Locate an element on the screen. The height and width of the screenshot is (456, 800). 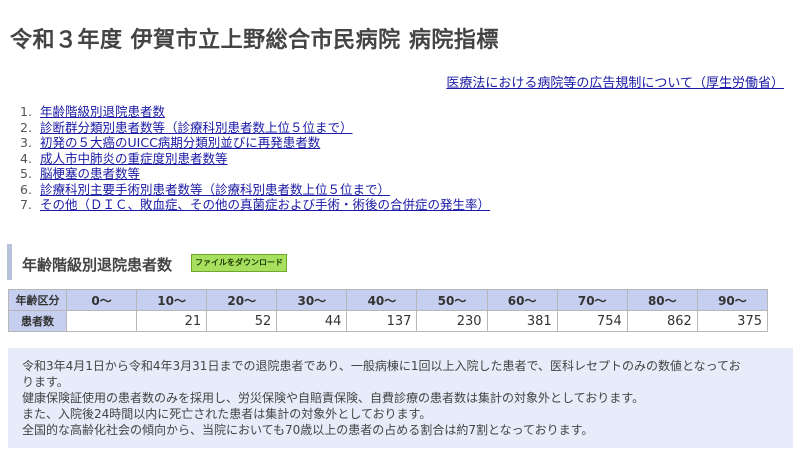
download-file-button: ファイルをダウンロード is located at coordinates (239, 263).